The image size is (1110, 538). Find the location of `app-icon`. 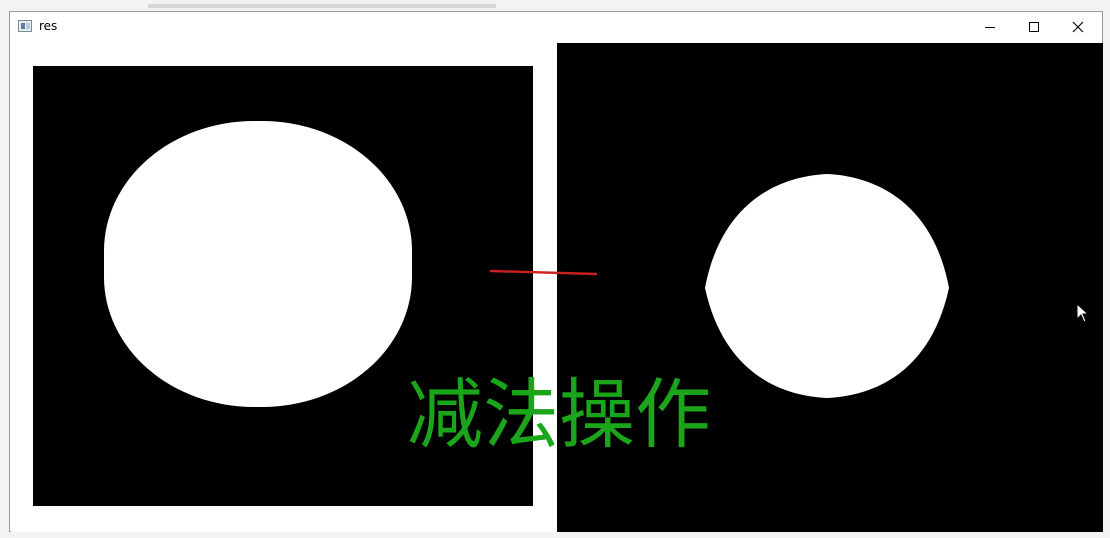

app-icon is located at coordinates (25, 26).